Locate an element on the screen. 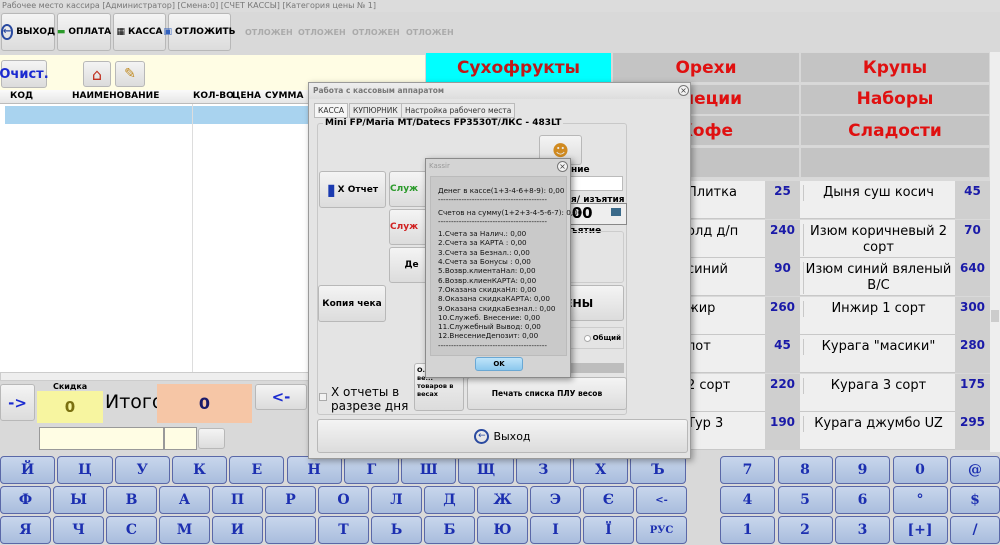  key-Р: Р is located at coordinates (290, 500).